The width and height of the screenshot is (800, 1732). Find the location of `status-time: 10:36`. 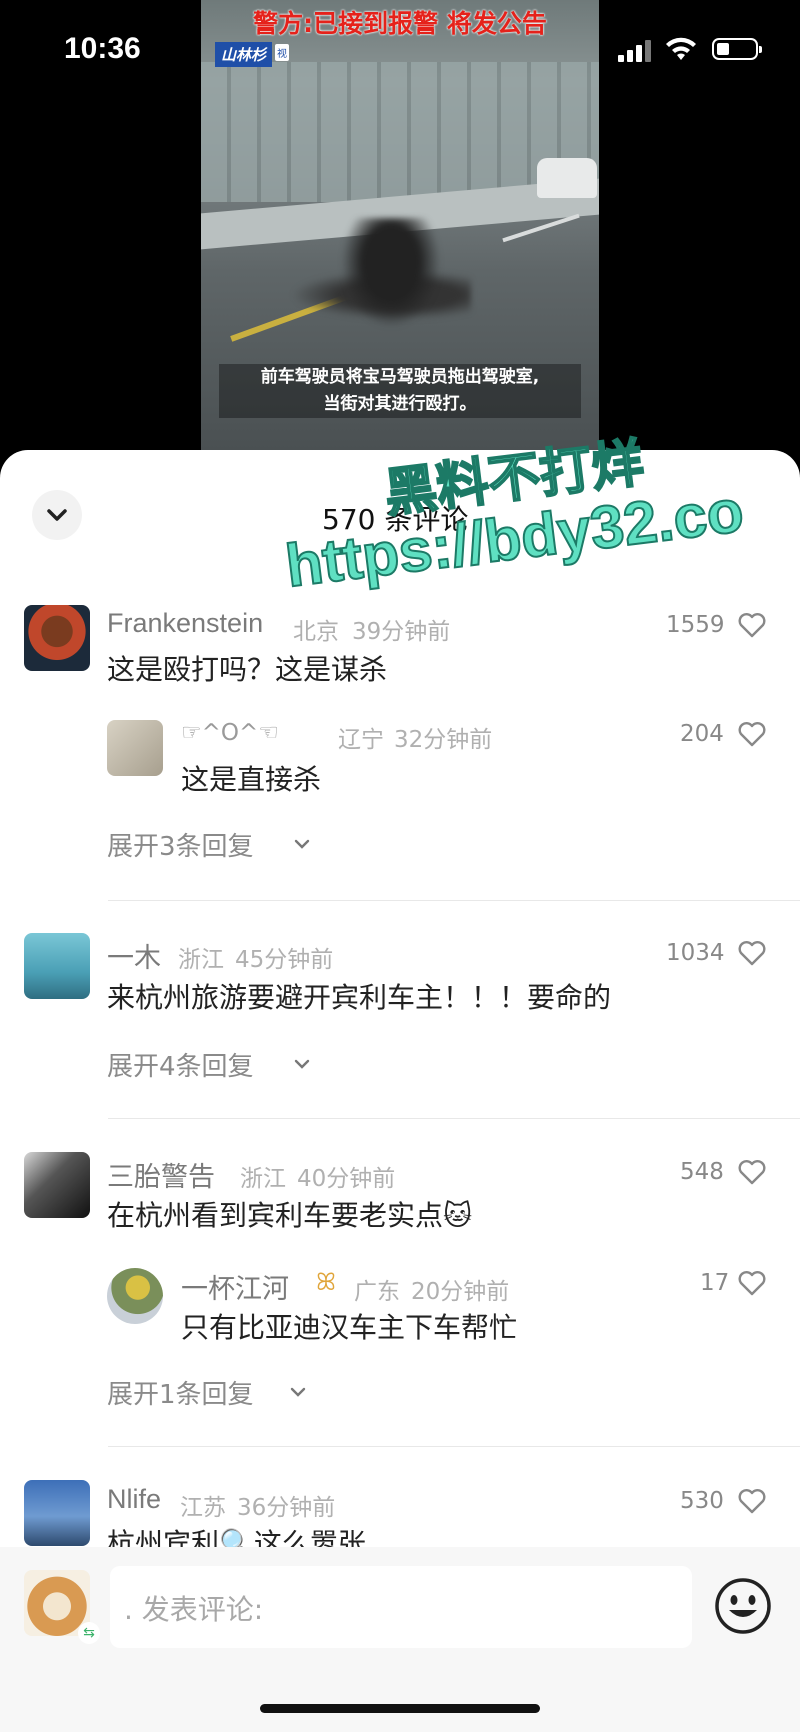

status-time: 10:36 is located at coordinates (102, 48).